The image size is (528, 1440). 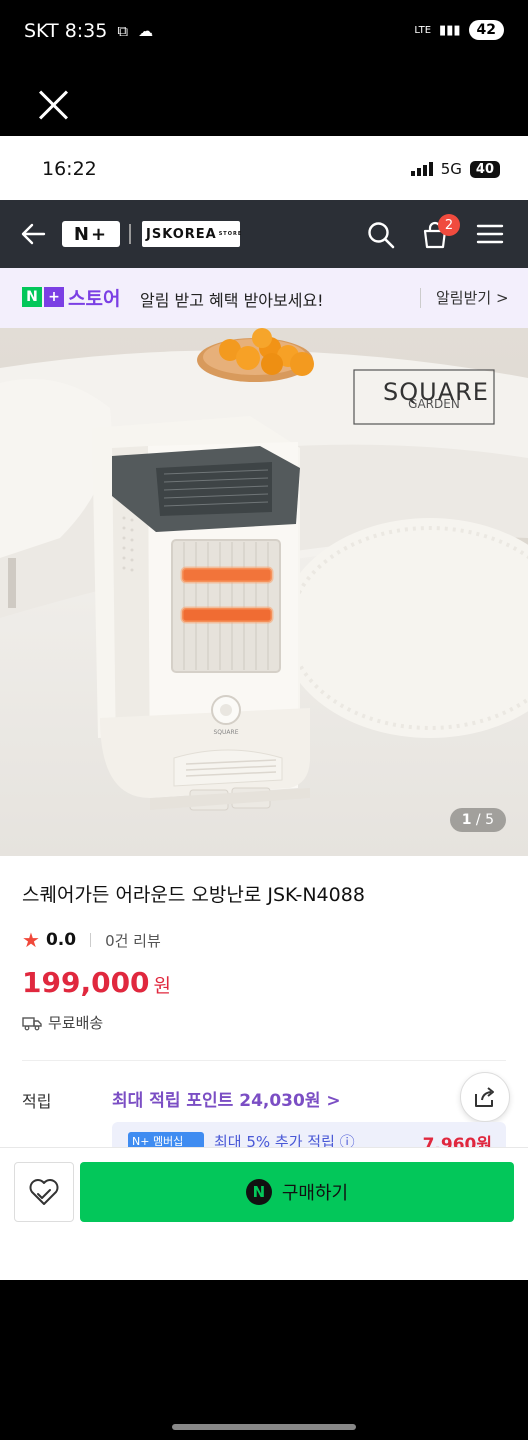 What do you see at coordinates (264, 234) in the screenshot?
I see `top-navigation: N+ JSKOREA STORE 2` at bounding box center [264, 234].